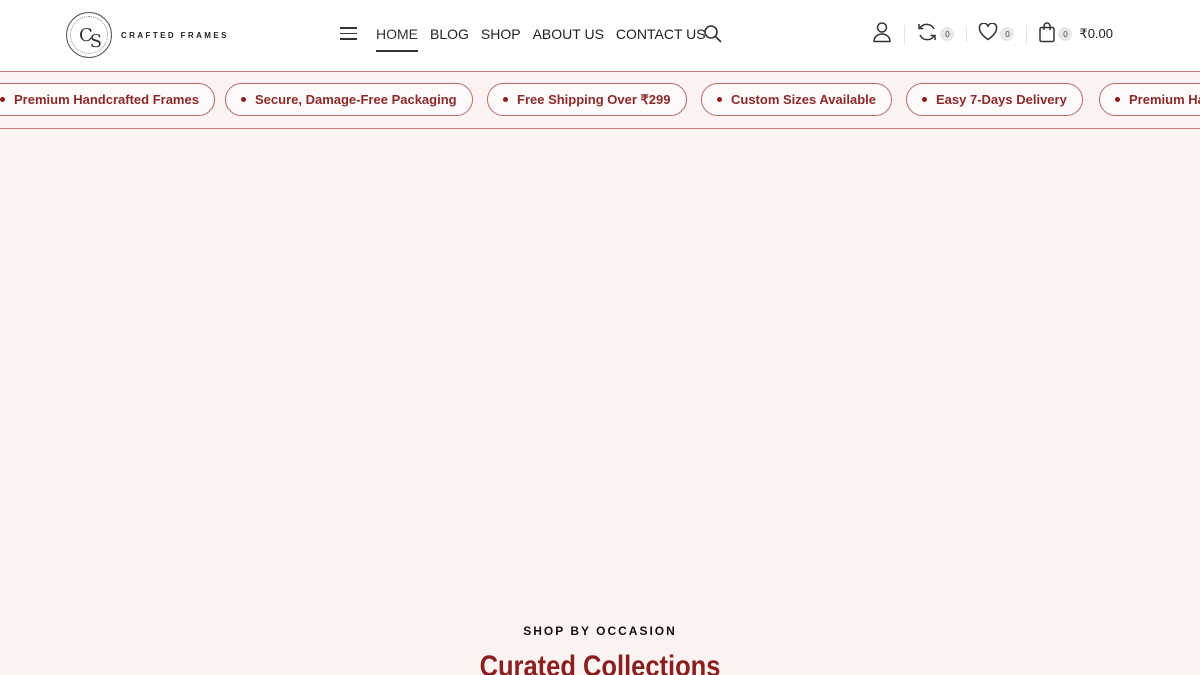 The width and height of the screenshot is (1200, 675). Describe the element at coordinates (1001, 99) in the screenshot. I see `feature-pill-label: Easy 7-Days Delivery` at that location.